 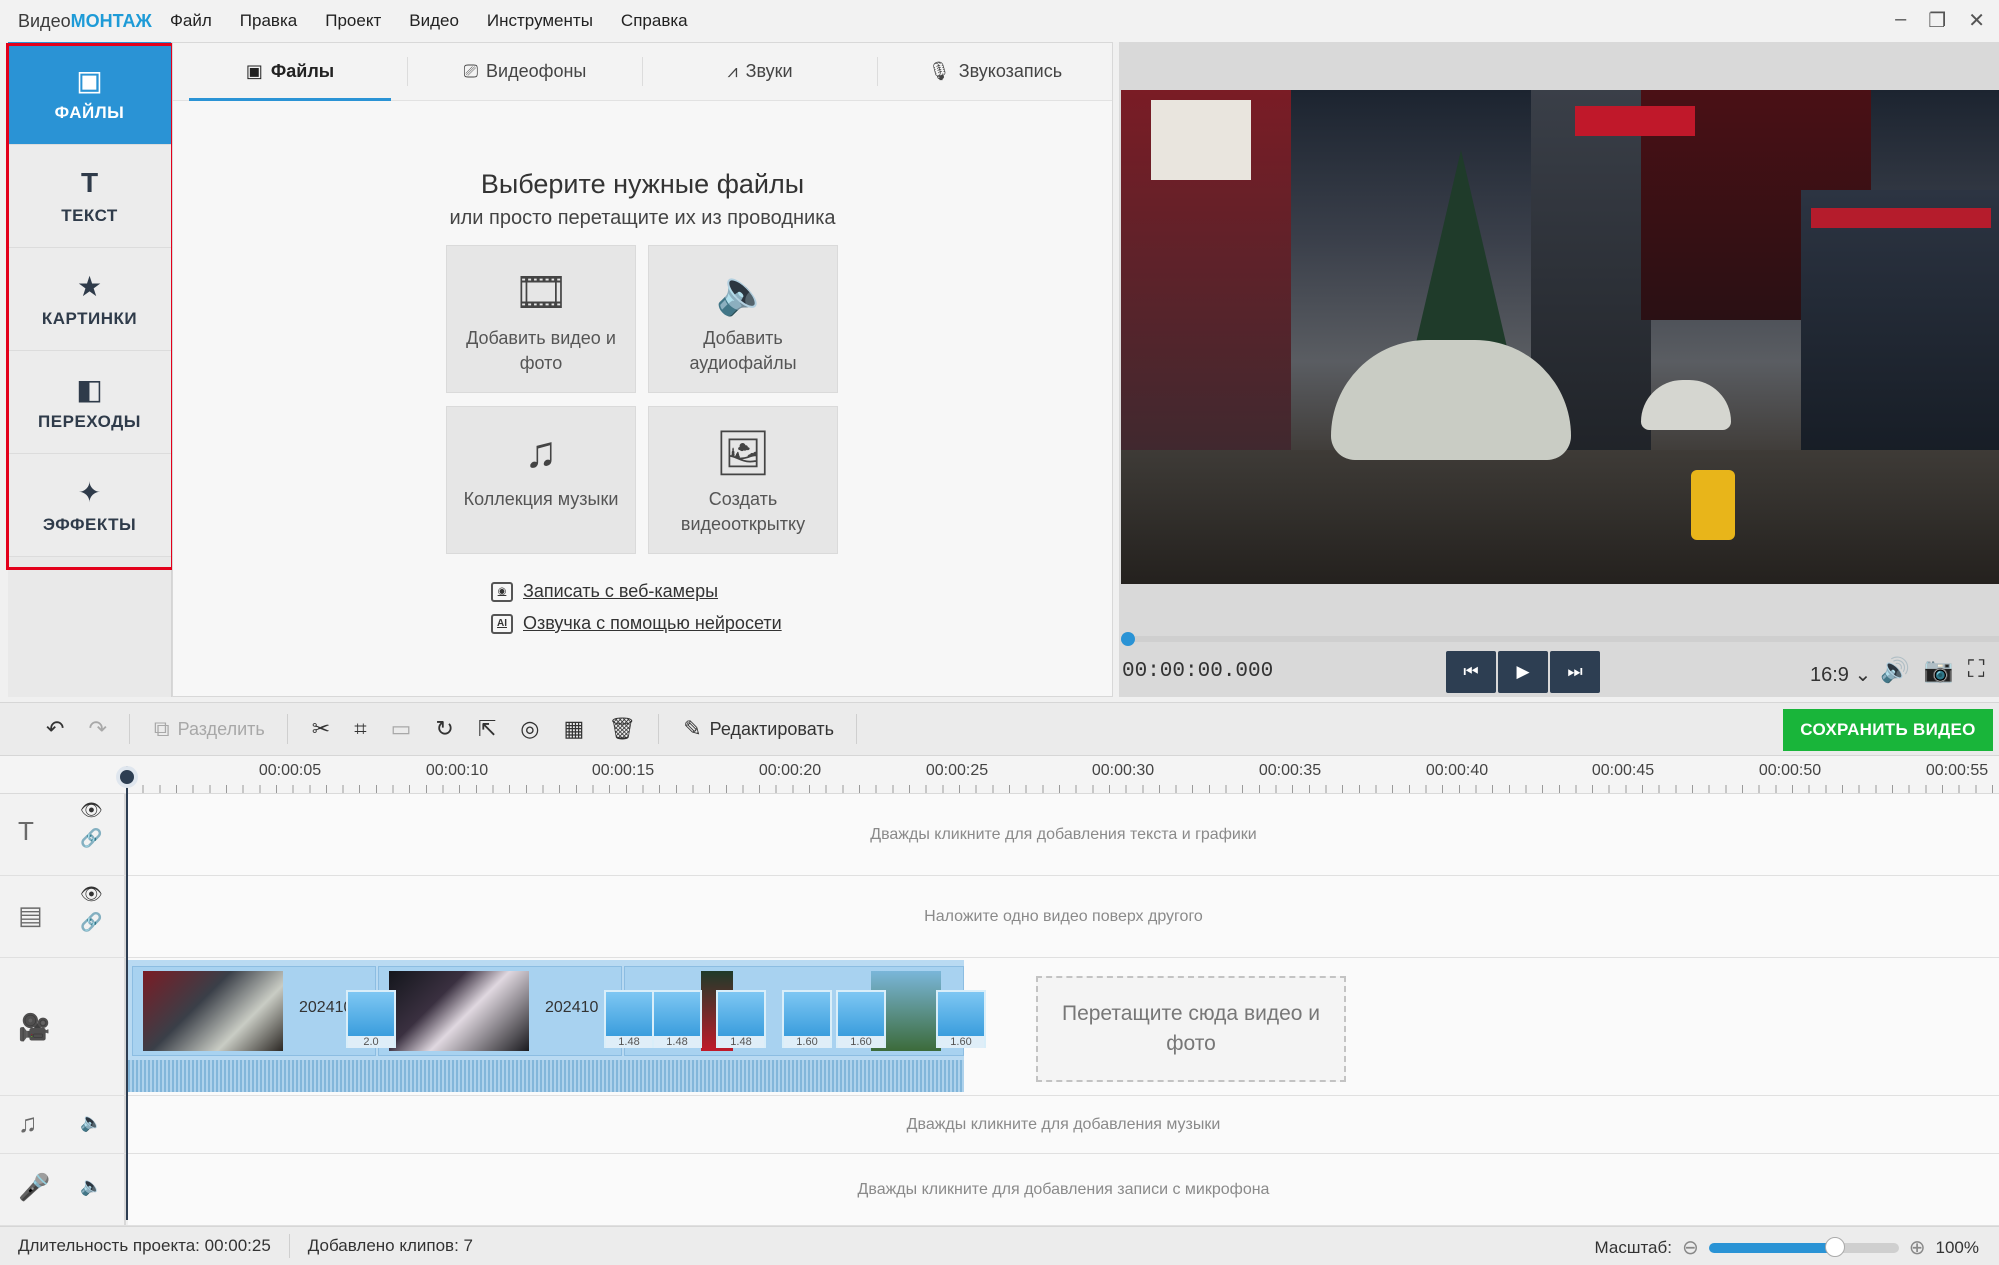 I want to click on link-label: Записать с веб-камеры, so click(x=621, y=591).